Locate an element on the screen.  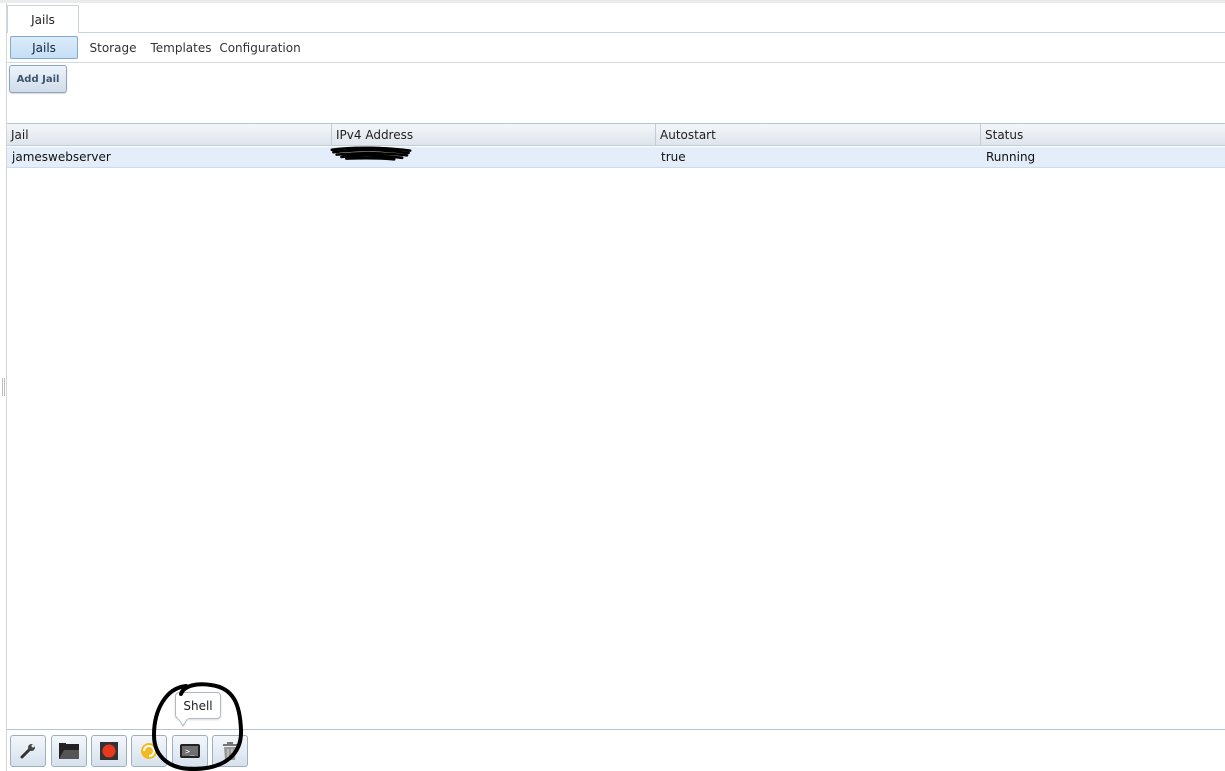
restart-button is located at coordinates (149, 751).